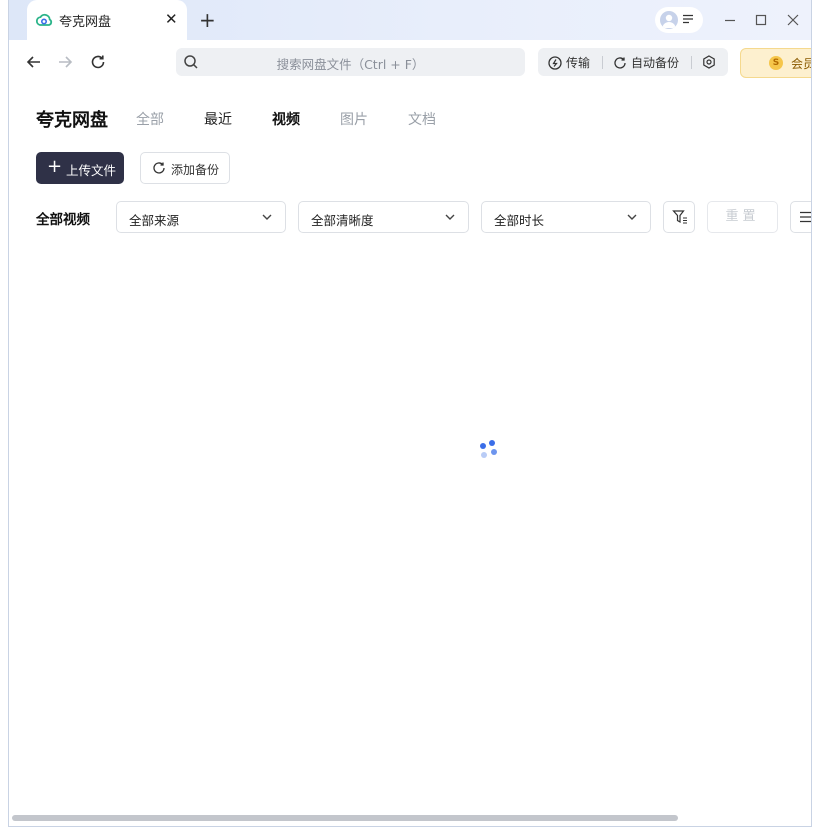 The width and height of the screenshot is (818, 832). I want to click on quark-cloud-logo-icon, so click(44, 19).